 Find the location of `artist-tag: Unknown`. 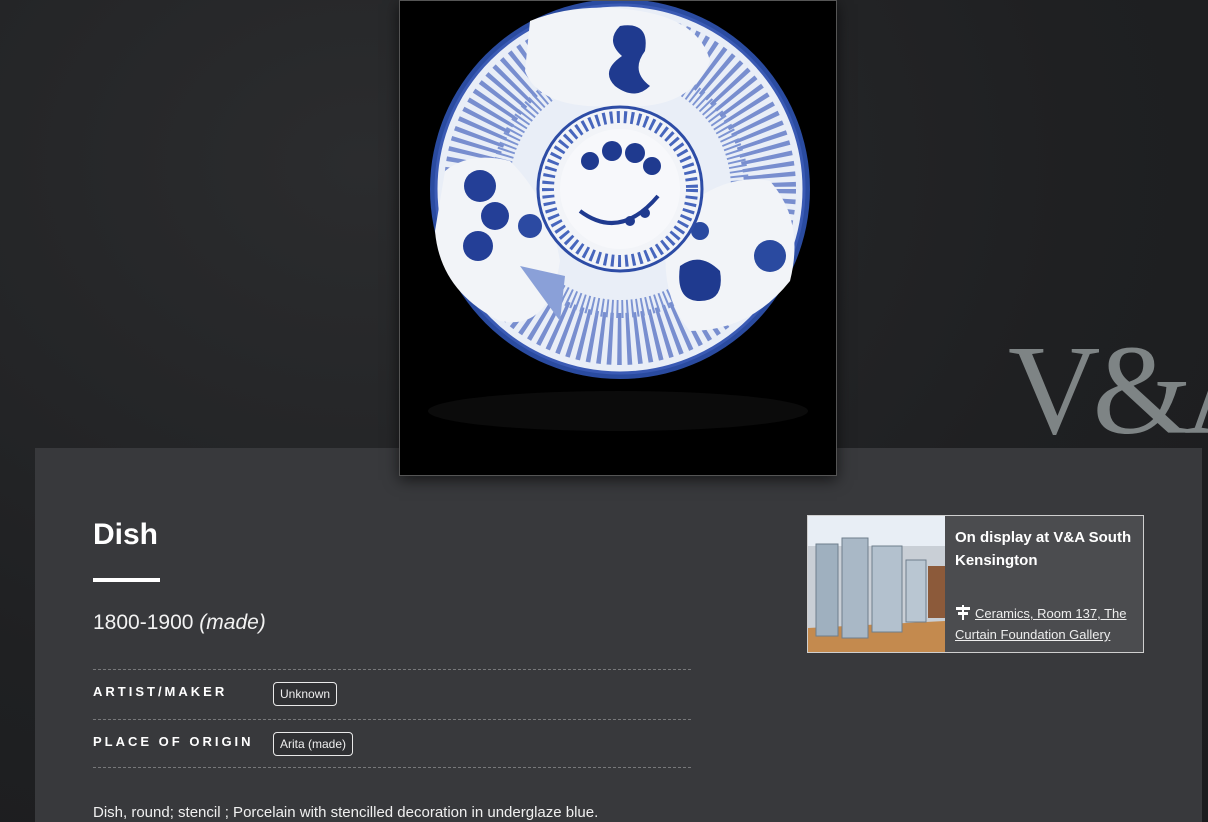

artist-tag: Unknown is located at coordinates (305, 694).